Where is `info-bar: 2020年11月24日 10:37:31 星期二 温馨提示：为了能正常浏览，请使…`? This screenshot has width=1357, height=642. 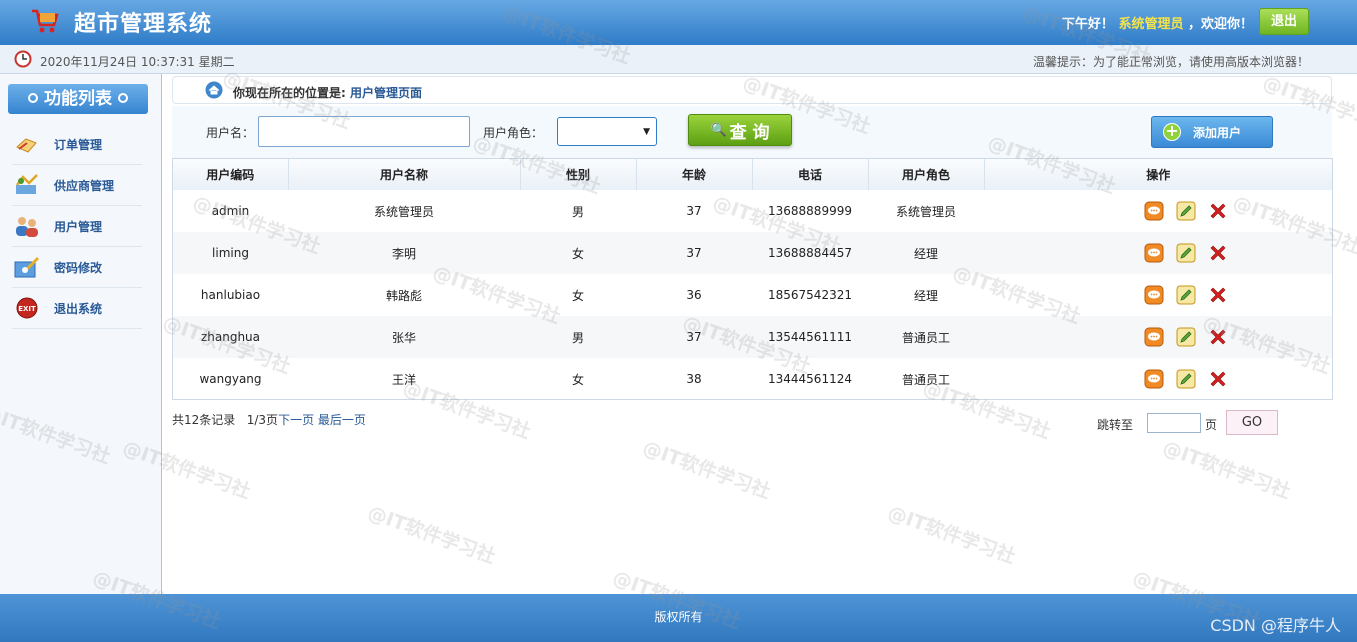
info-bar: 2020年11月24日 10:37:31 星期二 温馨提示：为了能正常浏览，请使… is located at coordinates (678, 59).